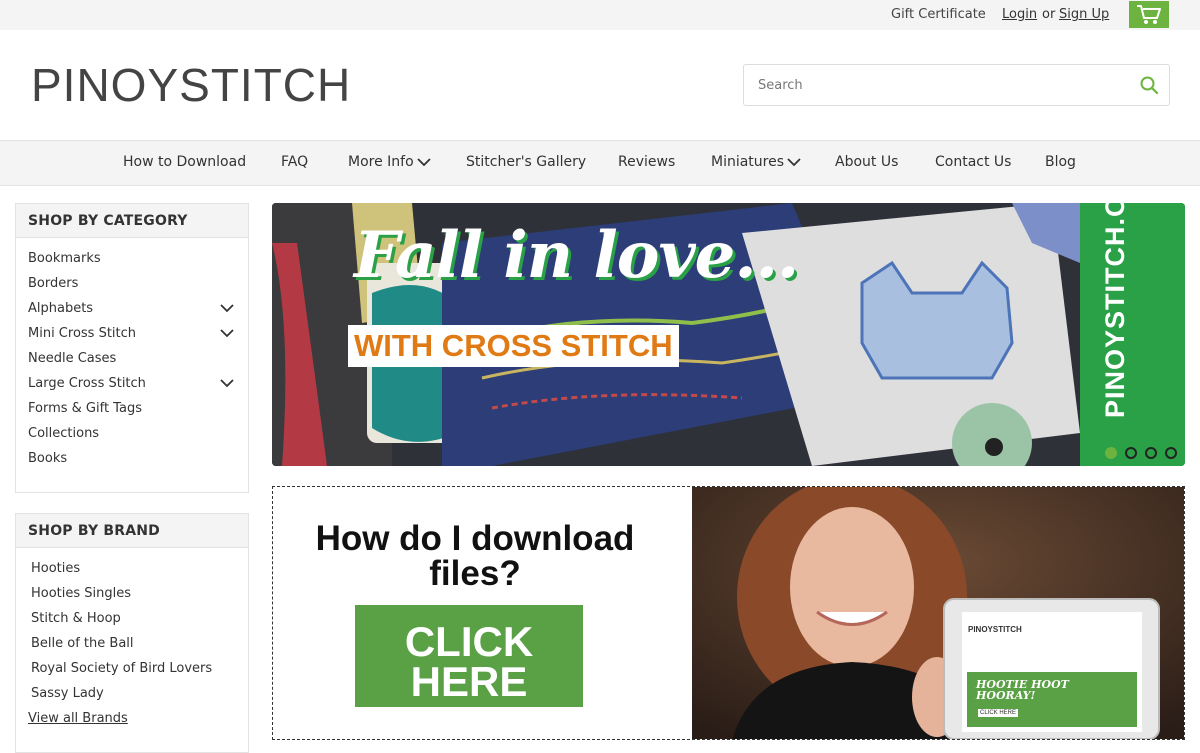 The width and height of the screenshot is (1200, 753). What do you see at coordinates (132, 358) in the screenshot?
I see `category-item-needle-cases: Needle Cases` at bounding box center [132, 358].